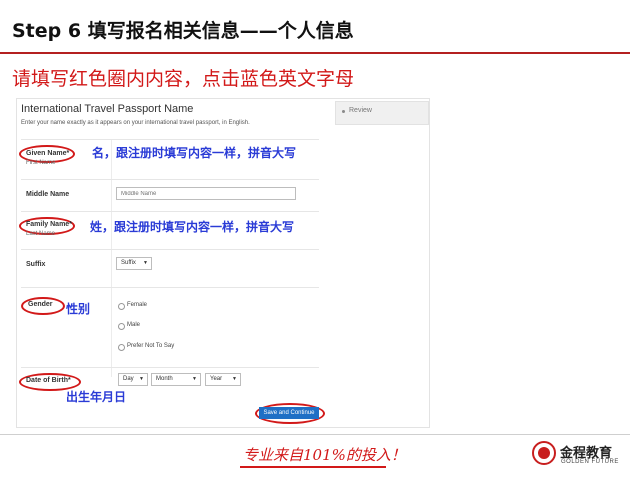  Describe the element at coordinates (41, 234) in the screenshot. I see `family-name-hint: Last Name` at that location.